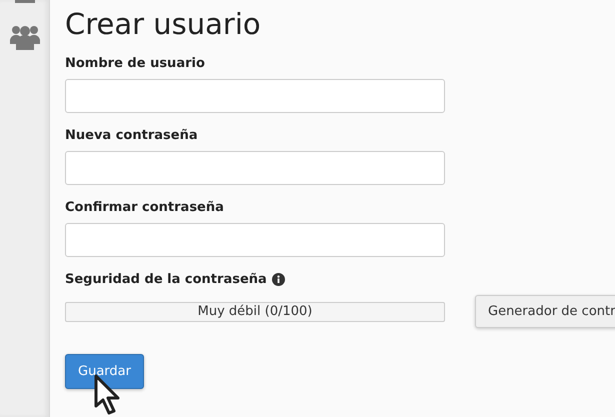 The image size is (615, 417). What do you see at coordinates (545, 311) in the screenshot?
I see `generator-button: Generador de contr` at bounding box center [545, 311].